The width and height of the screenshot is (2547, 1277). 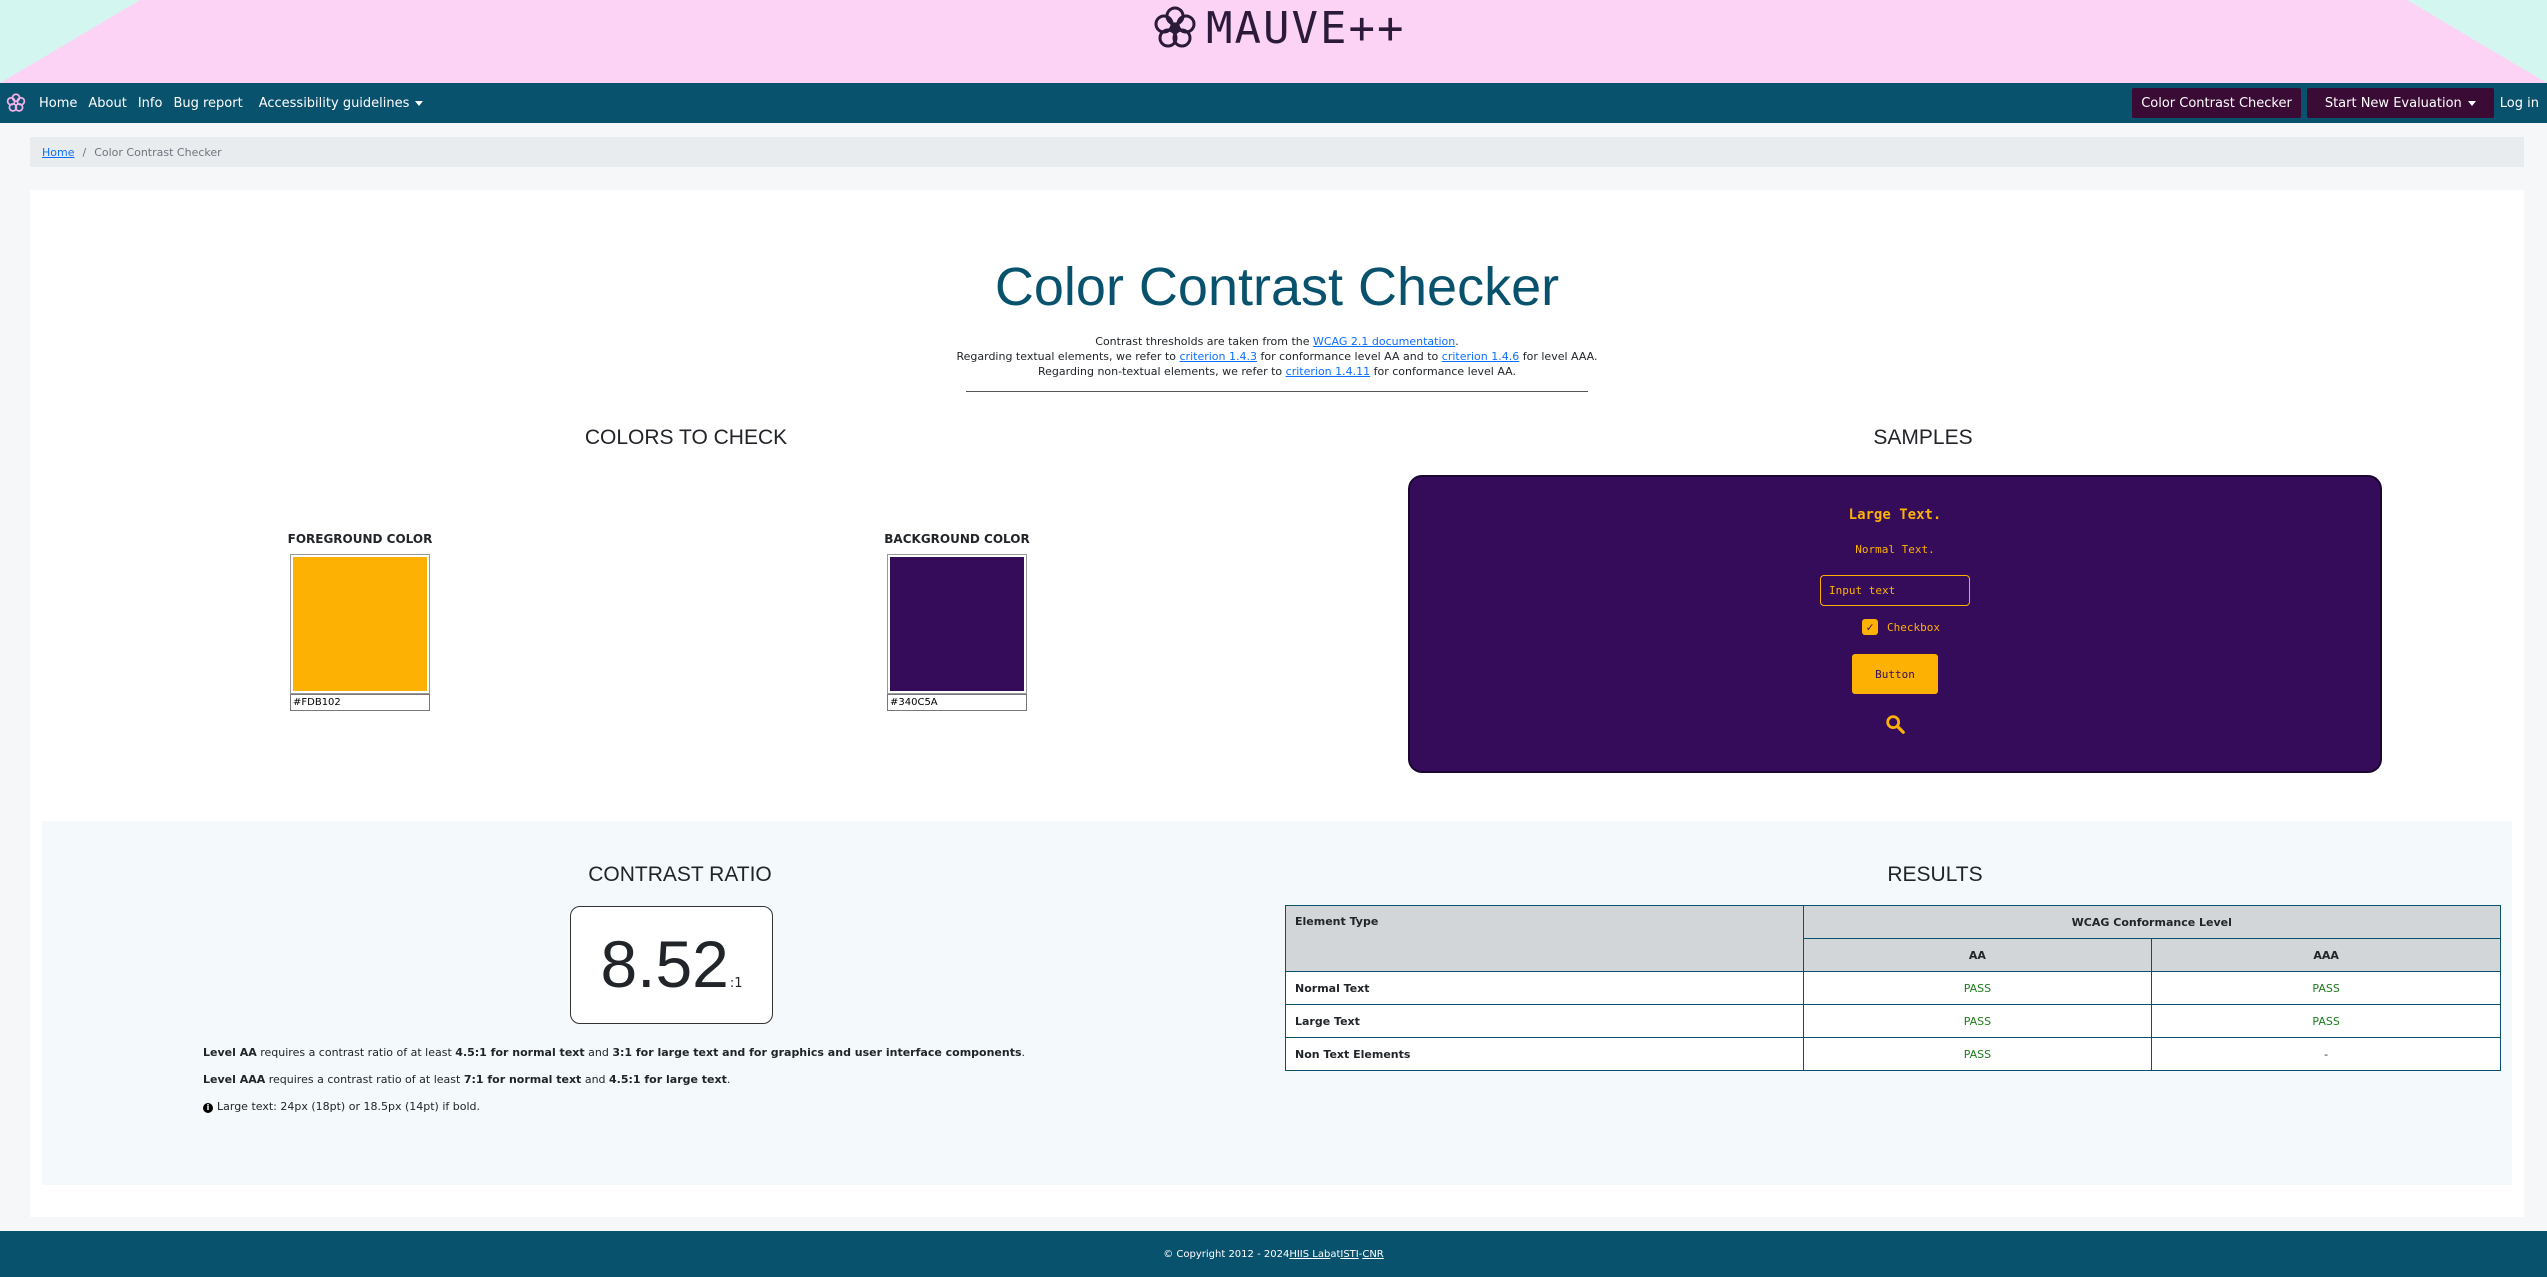 I want to click on intro-line1-end: ., so click(x=1457, y=341).